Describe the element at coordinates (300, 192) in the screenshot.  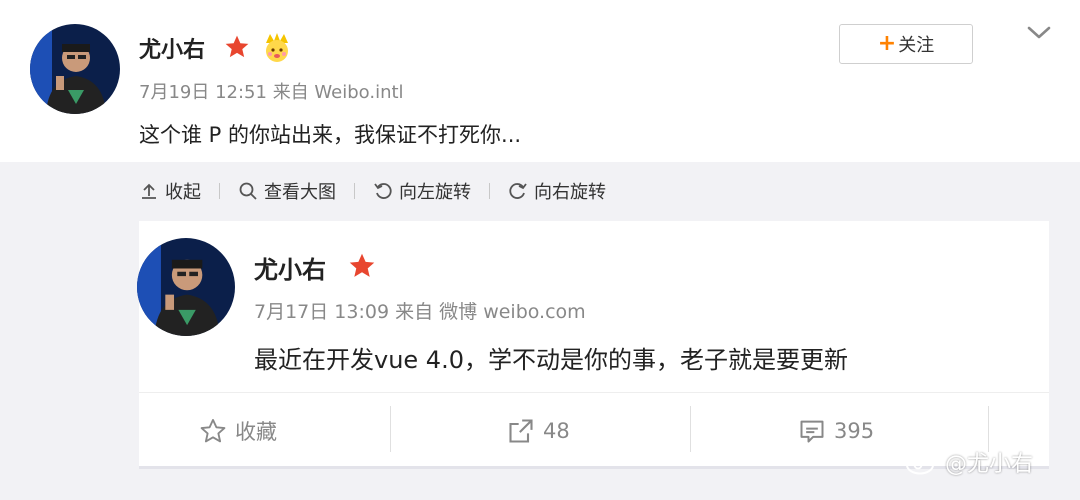
I see `view-large-label: 查看大图` at that location.